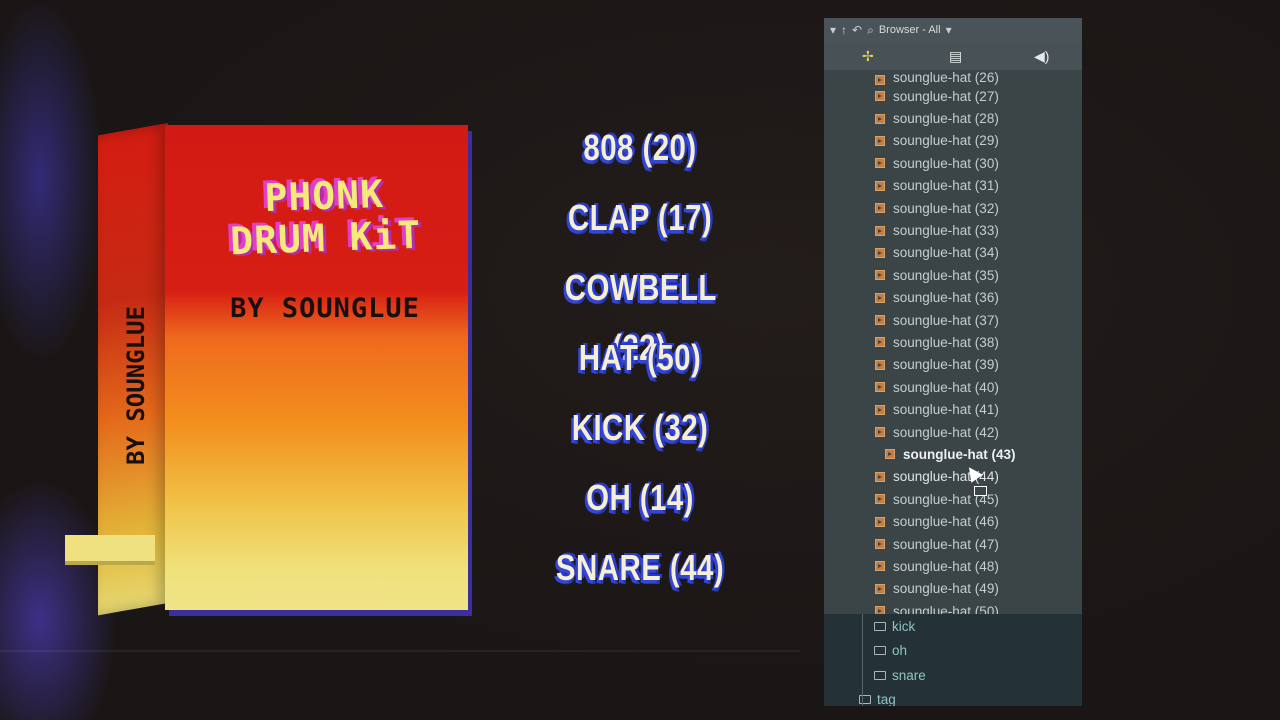 The width and height of the screenshot is (1280, 720). Describe the element at coordinates (640, 497) in the screenshot. I see `category-item: OH (14)` at that location.